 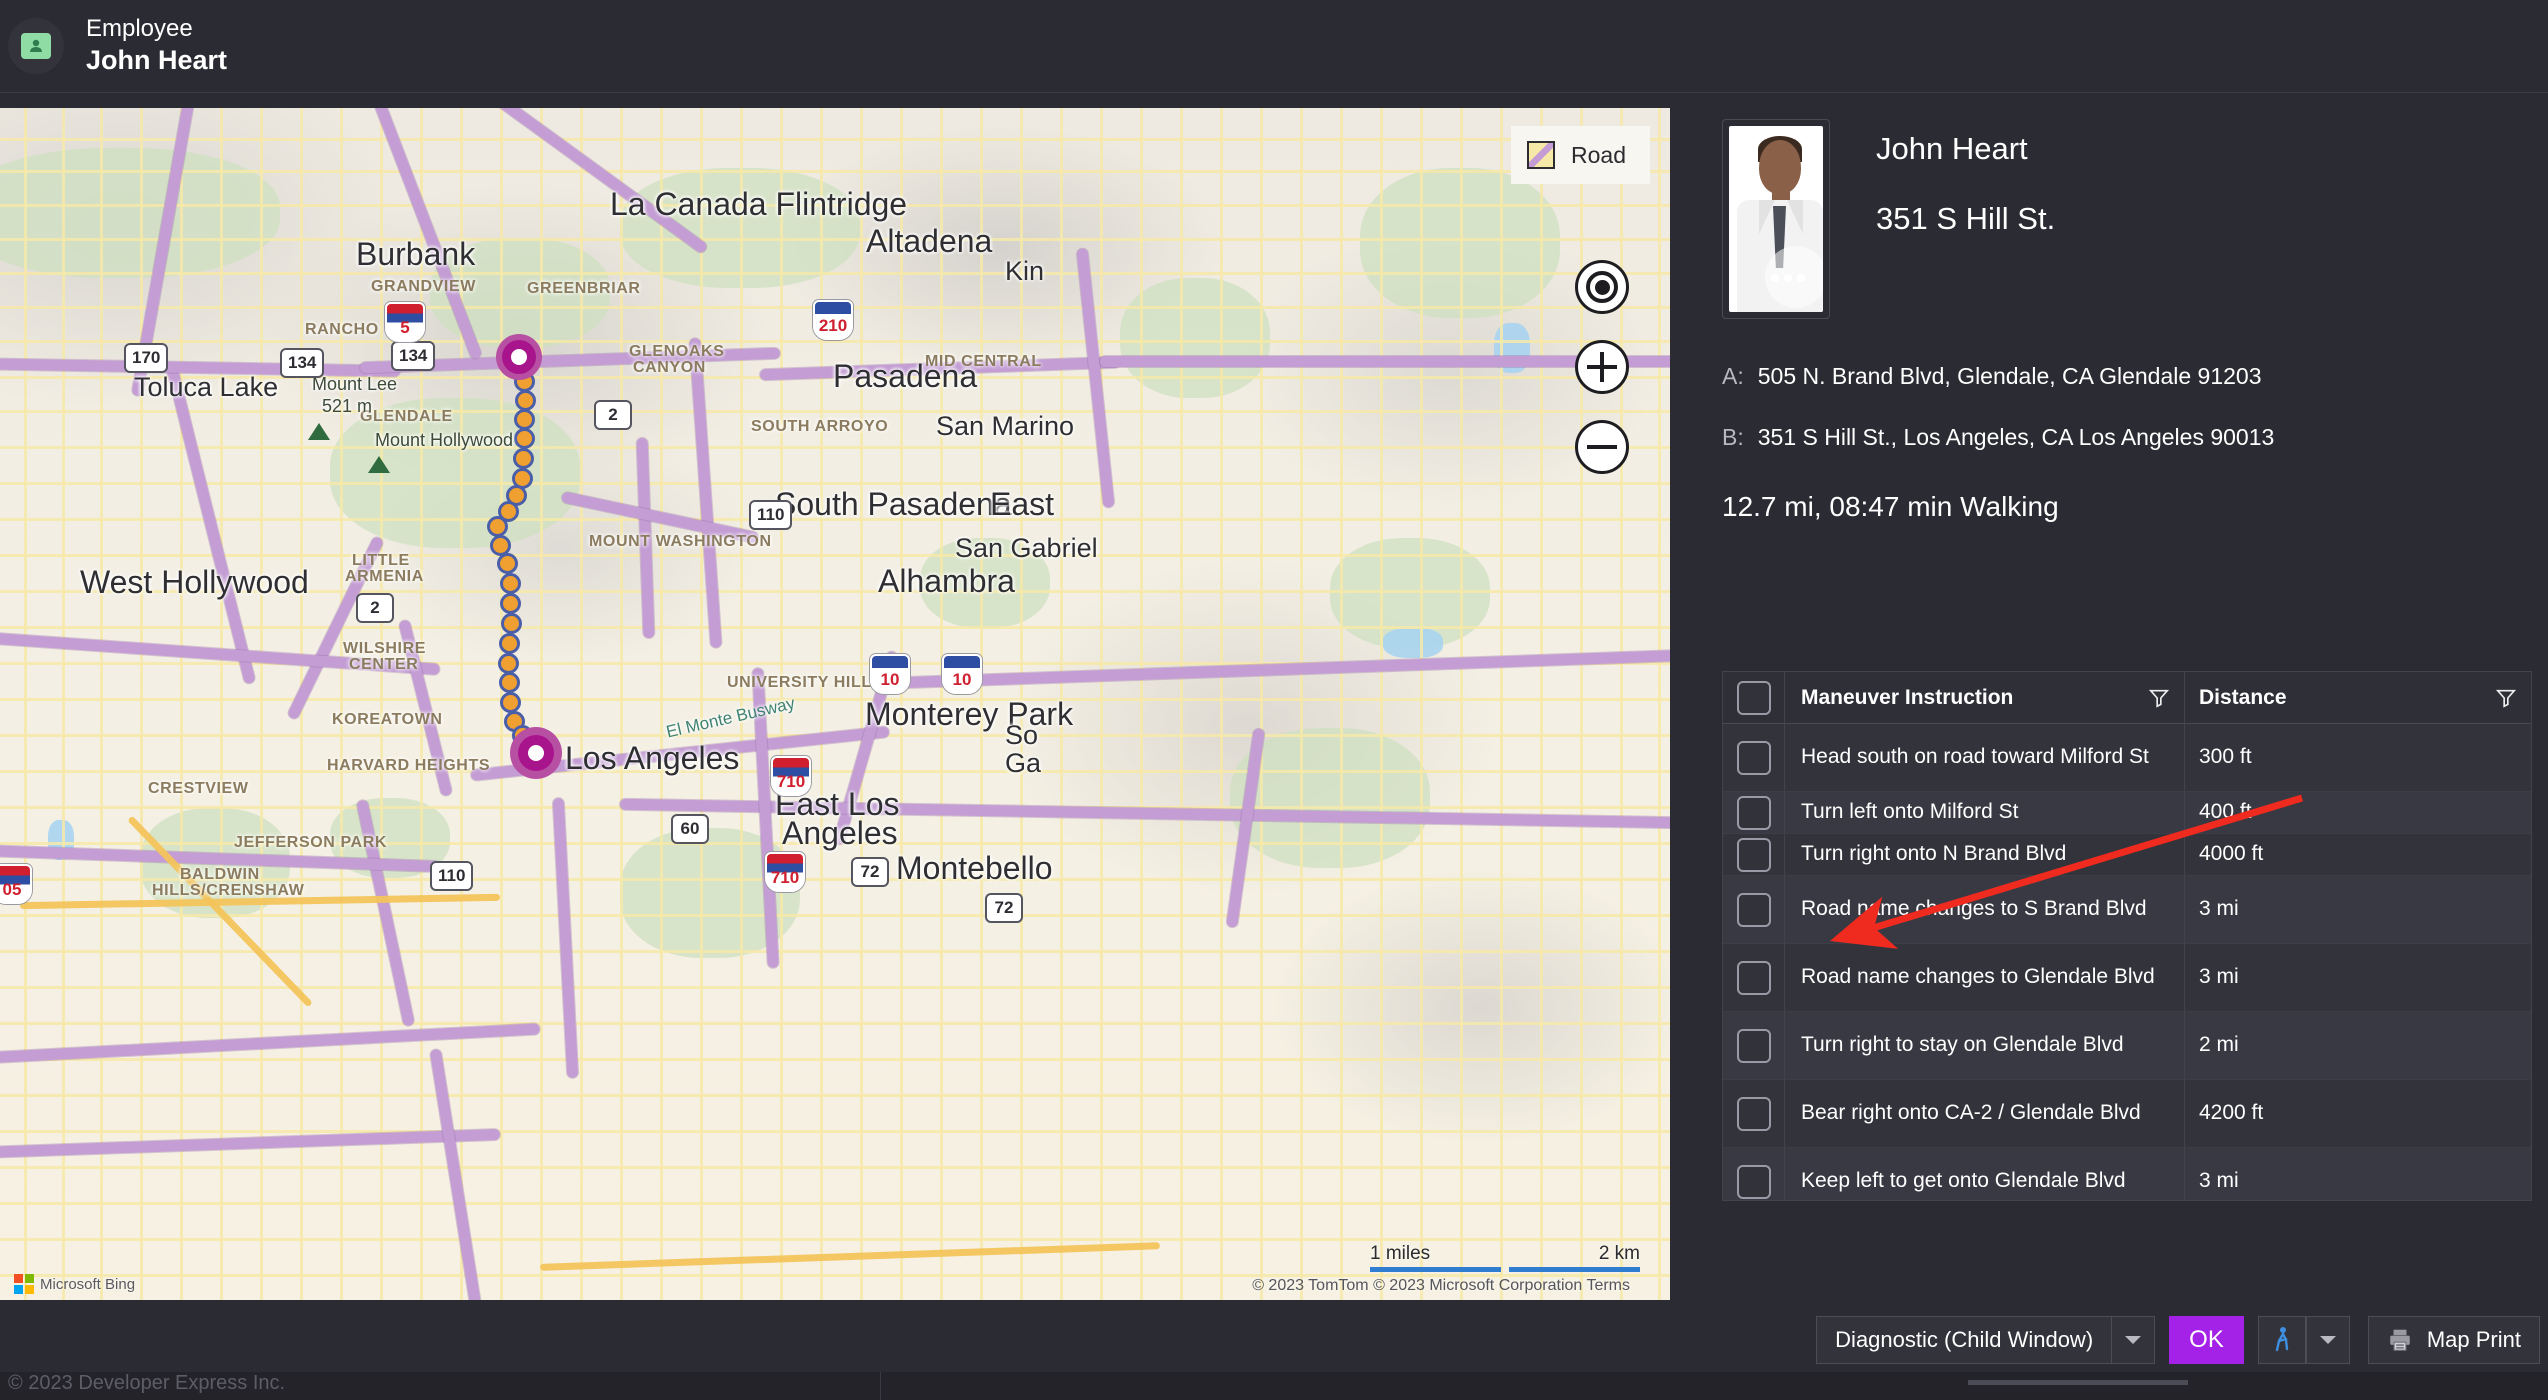 I want to click on table-row: Road name changes to Glendale Blvd 3 mi, so click(x=2127, y=978).